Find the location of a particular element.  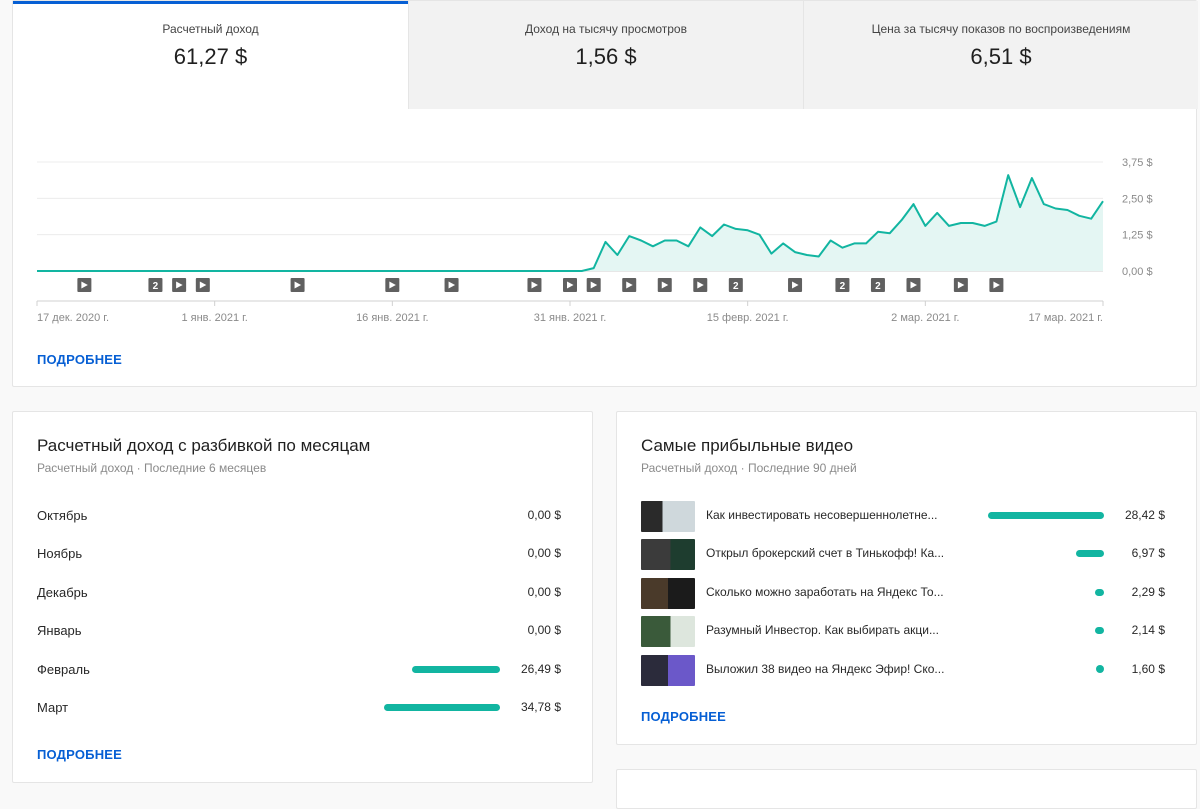

month-row: Ноябрь 0,00 $ is located at coordinates (302, 554).